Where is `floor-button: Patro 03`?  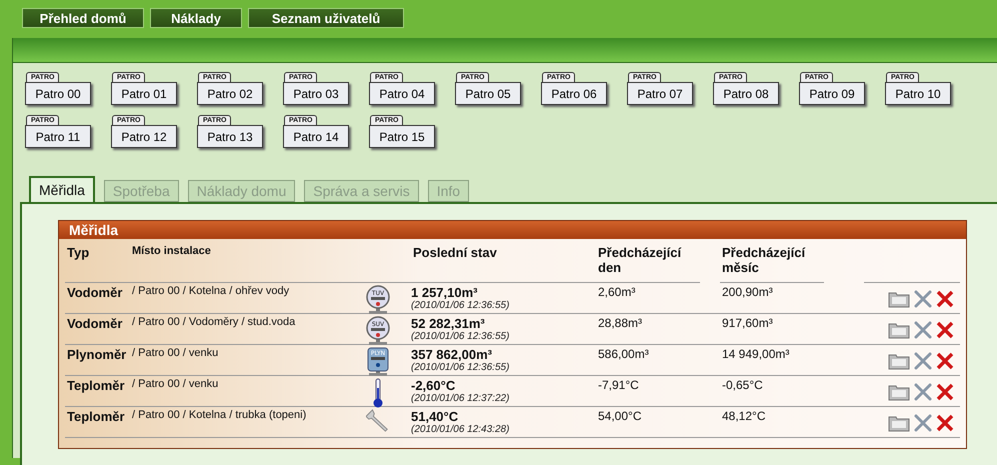
floor-button: Patro 03 is located at coordinates (316, 93).